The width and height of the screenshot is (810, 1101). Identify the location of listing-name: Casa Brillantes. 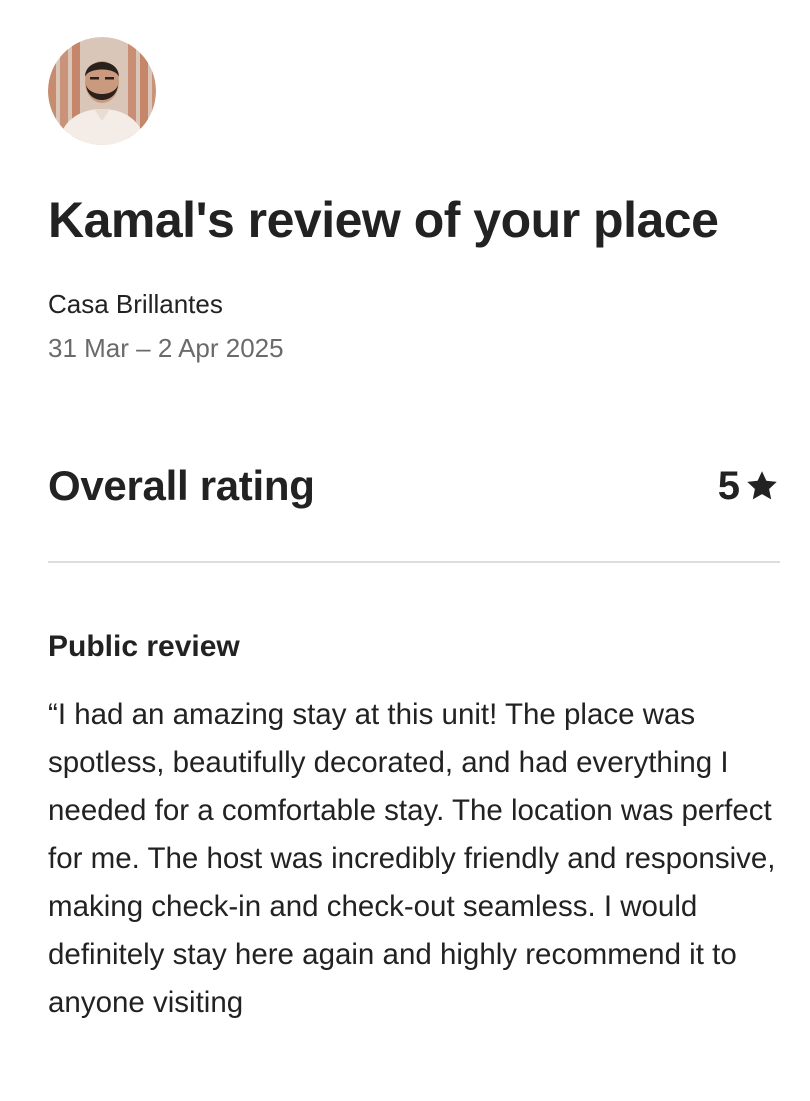
(135, 304).